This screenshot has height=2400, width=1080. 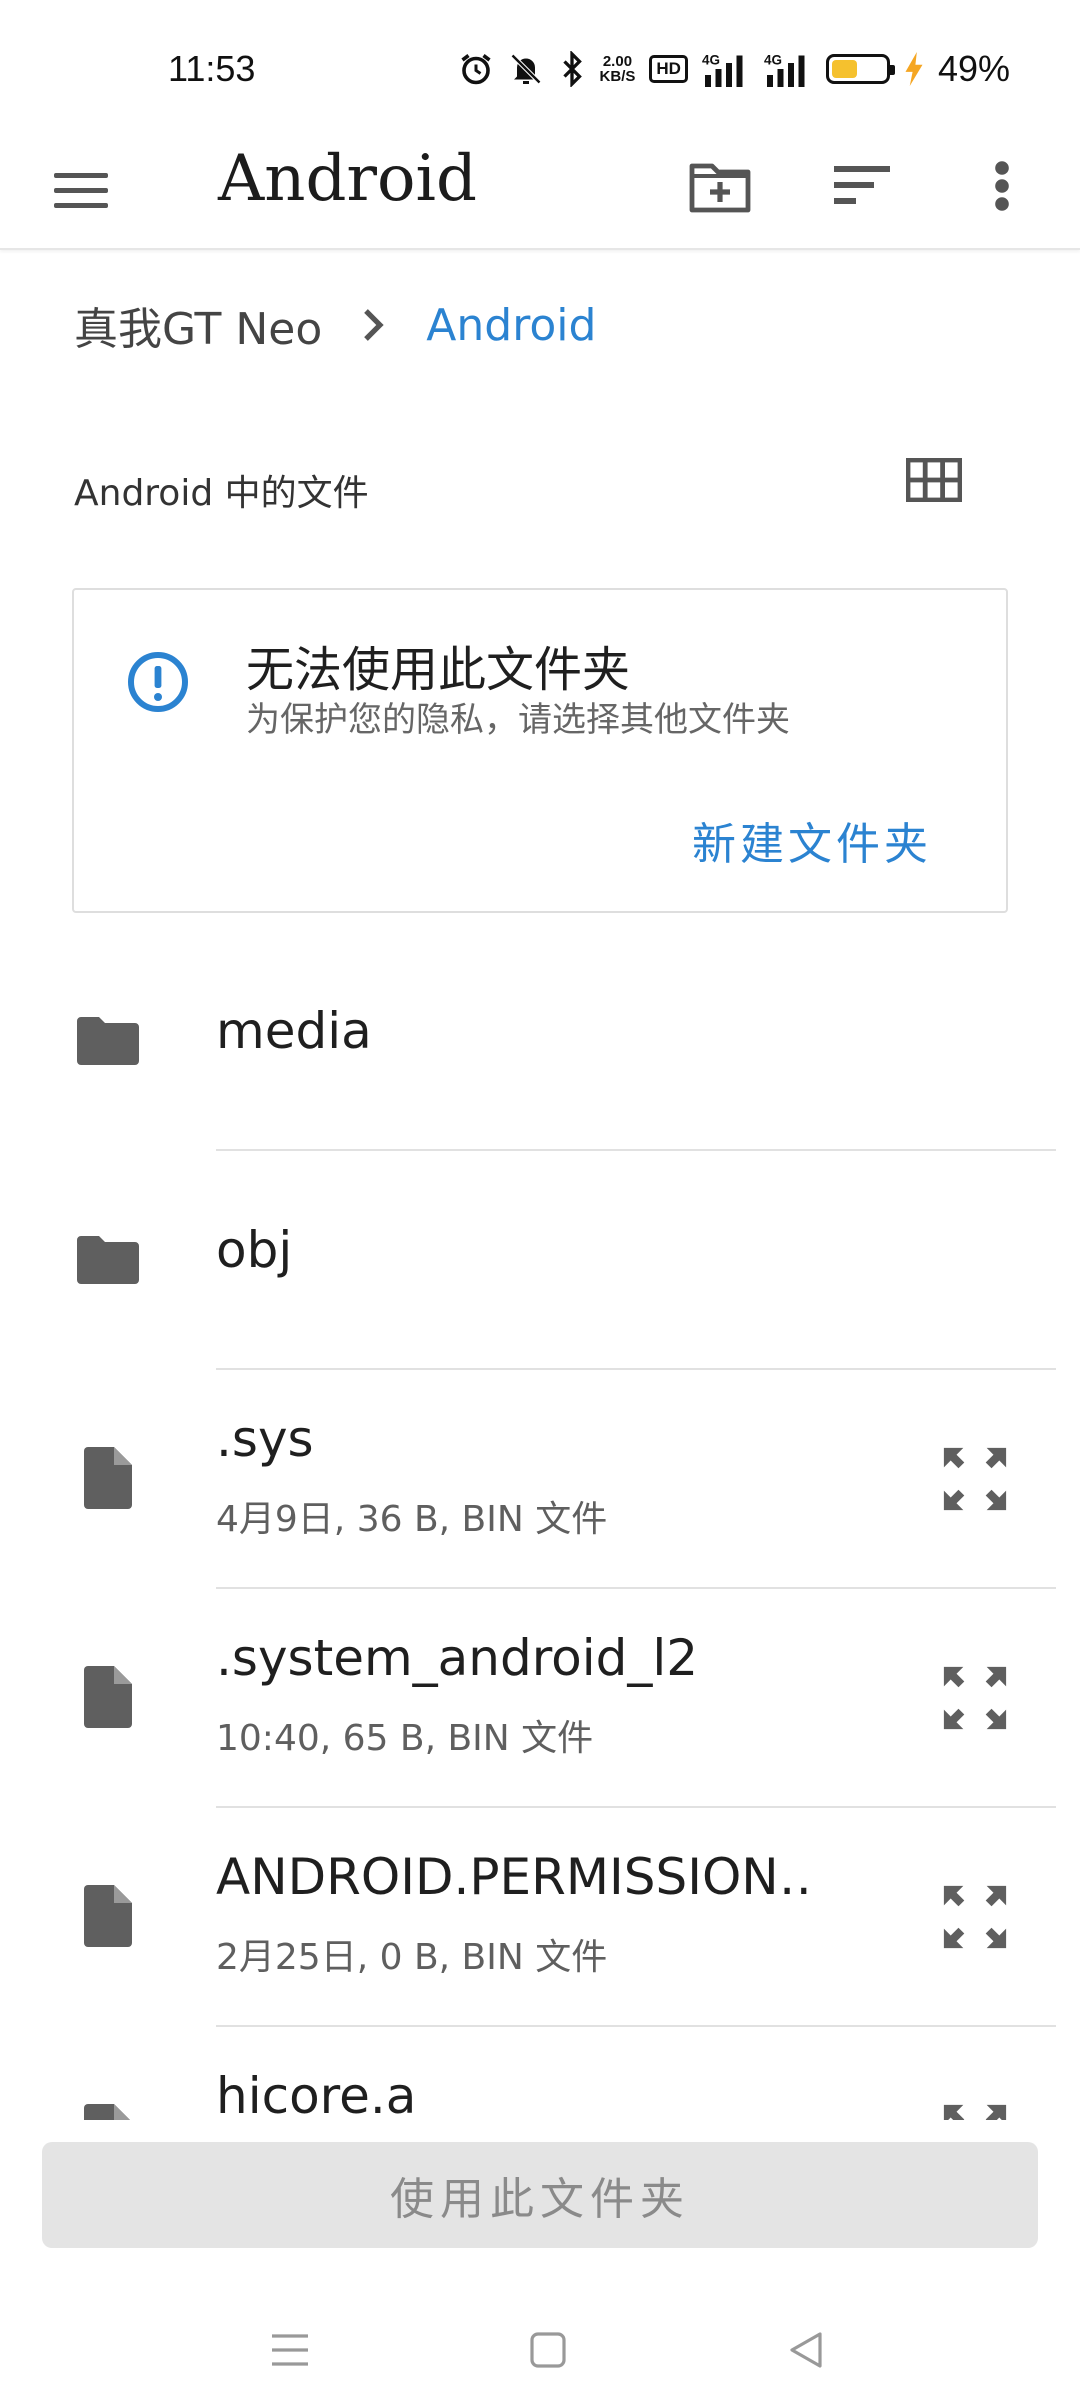 What do you see at coordinates (806, 2350) in the screenshot?
I see `back-icon` at bounding box center [806, 2350].